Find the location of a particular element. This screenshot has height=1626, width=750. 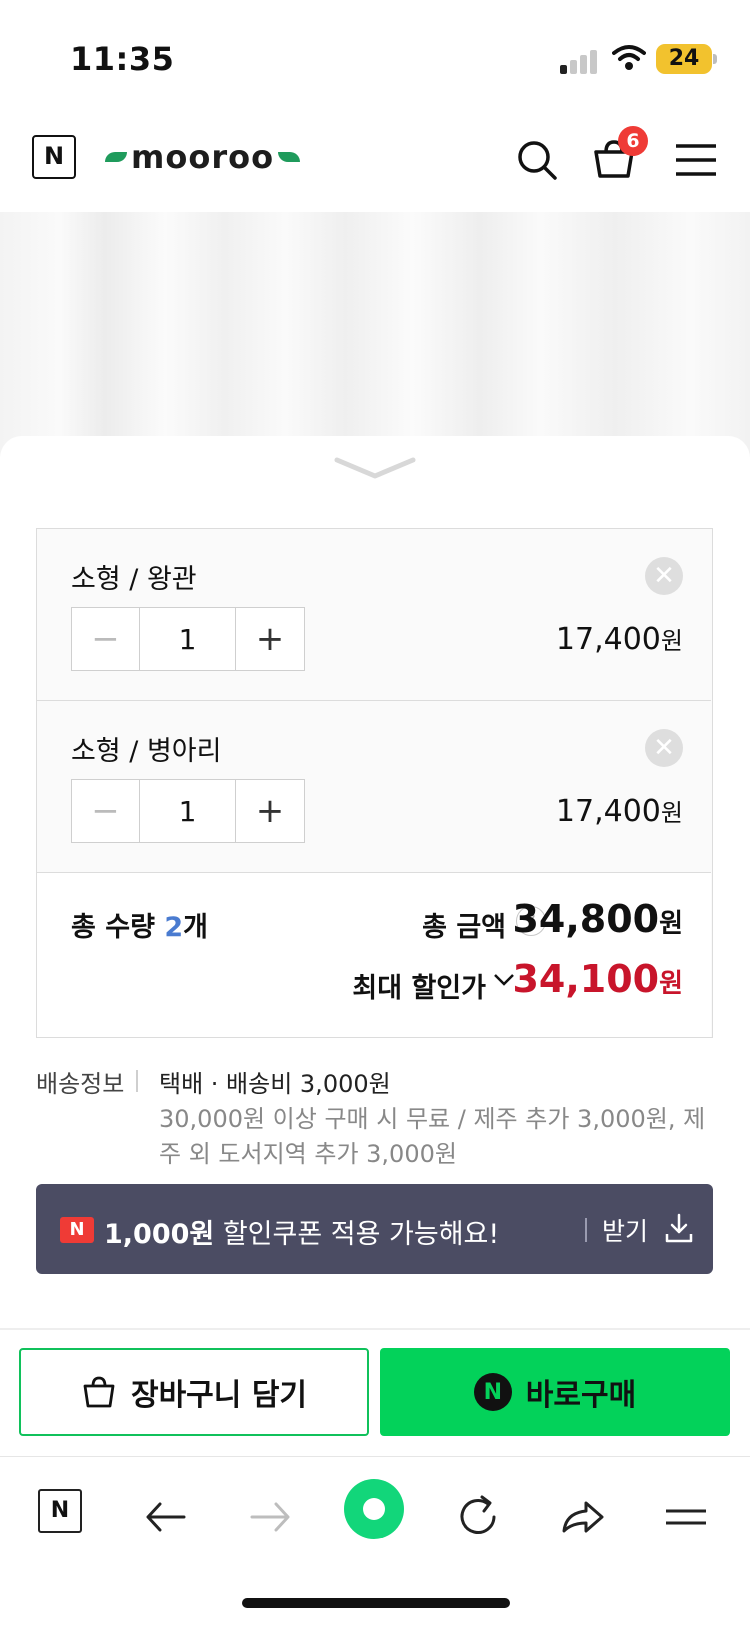

brand-logo: mooroo is located at coordinates (203, 157).